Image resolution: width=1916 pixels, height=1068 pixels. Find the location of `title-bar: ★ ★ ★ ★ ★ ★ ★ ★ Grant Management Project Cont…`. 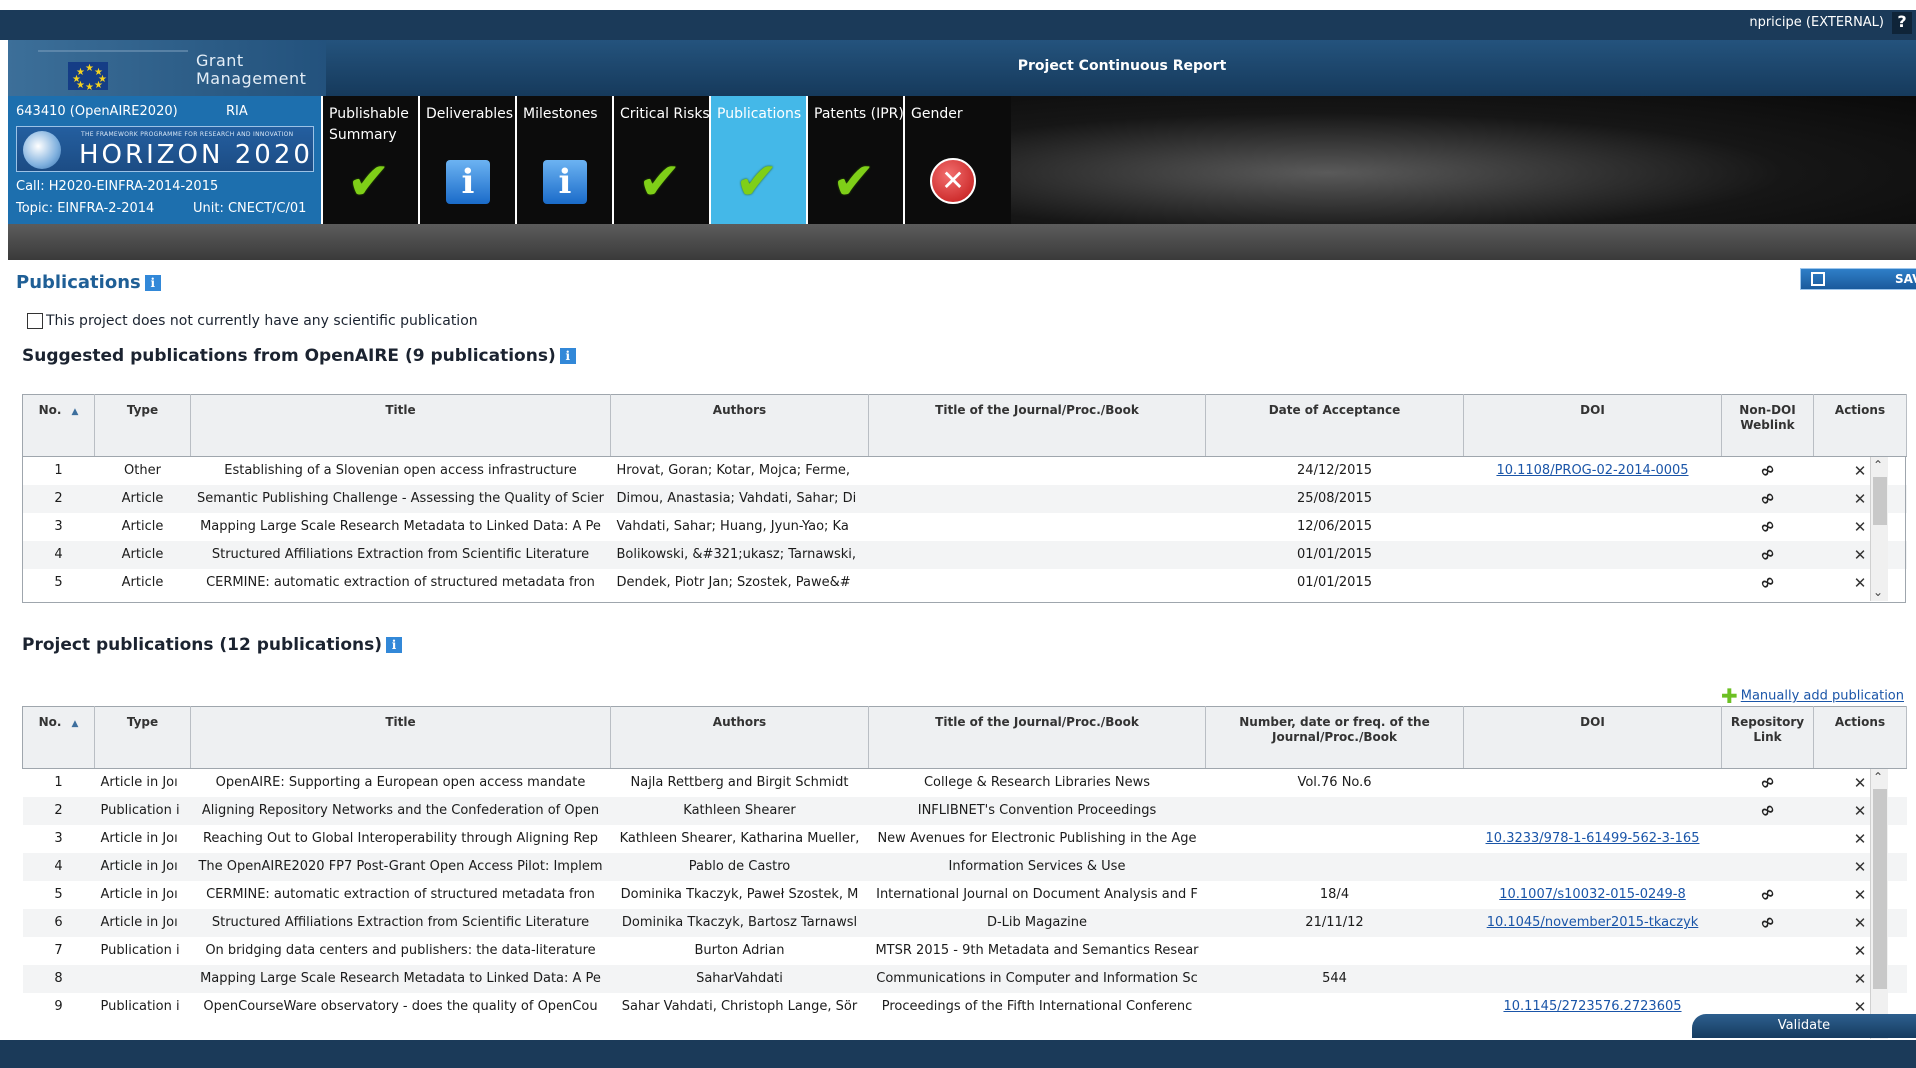

title-bar: ★ ★ ★ ★ ★ ★ ★ ★ Grant Management Project Cont… is located at coordinates (962, 68).